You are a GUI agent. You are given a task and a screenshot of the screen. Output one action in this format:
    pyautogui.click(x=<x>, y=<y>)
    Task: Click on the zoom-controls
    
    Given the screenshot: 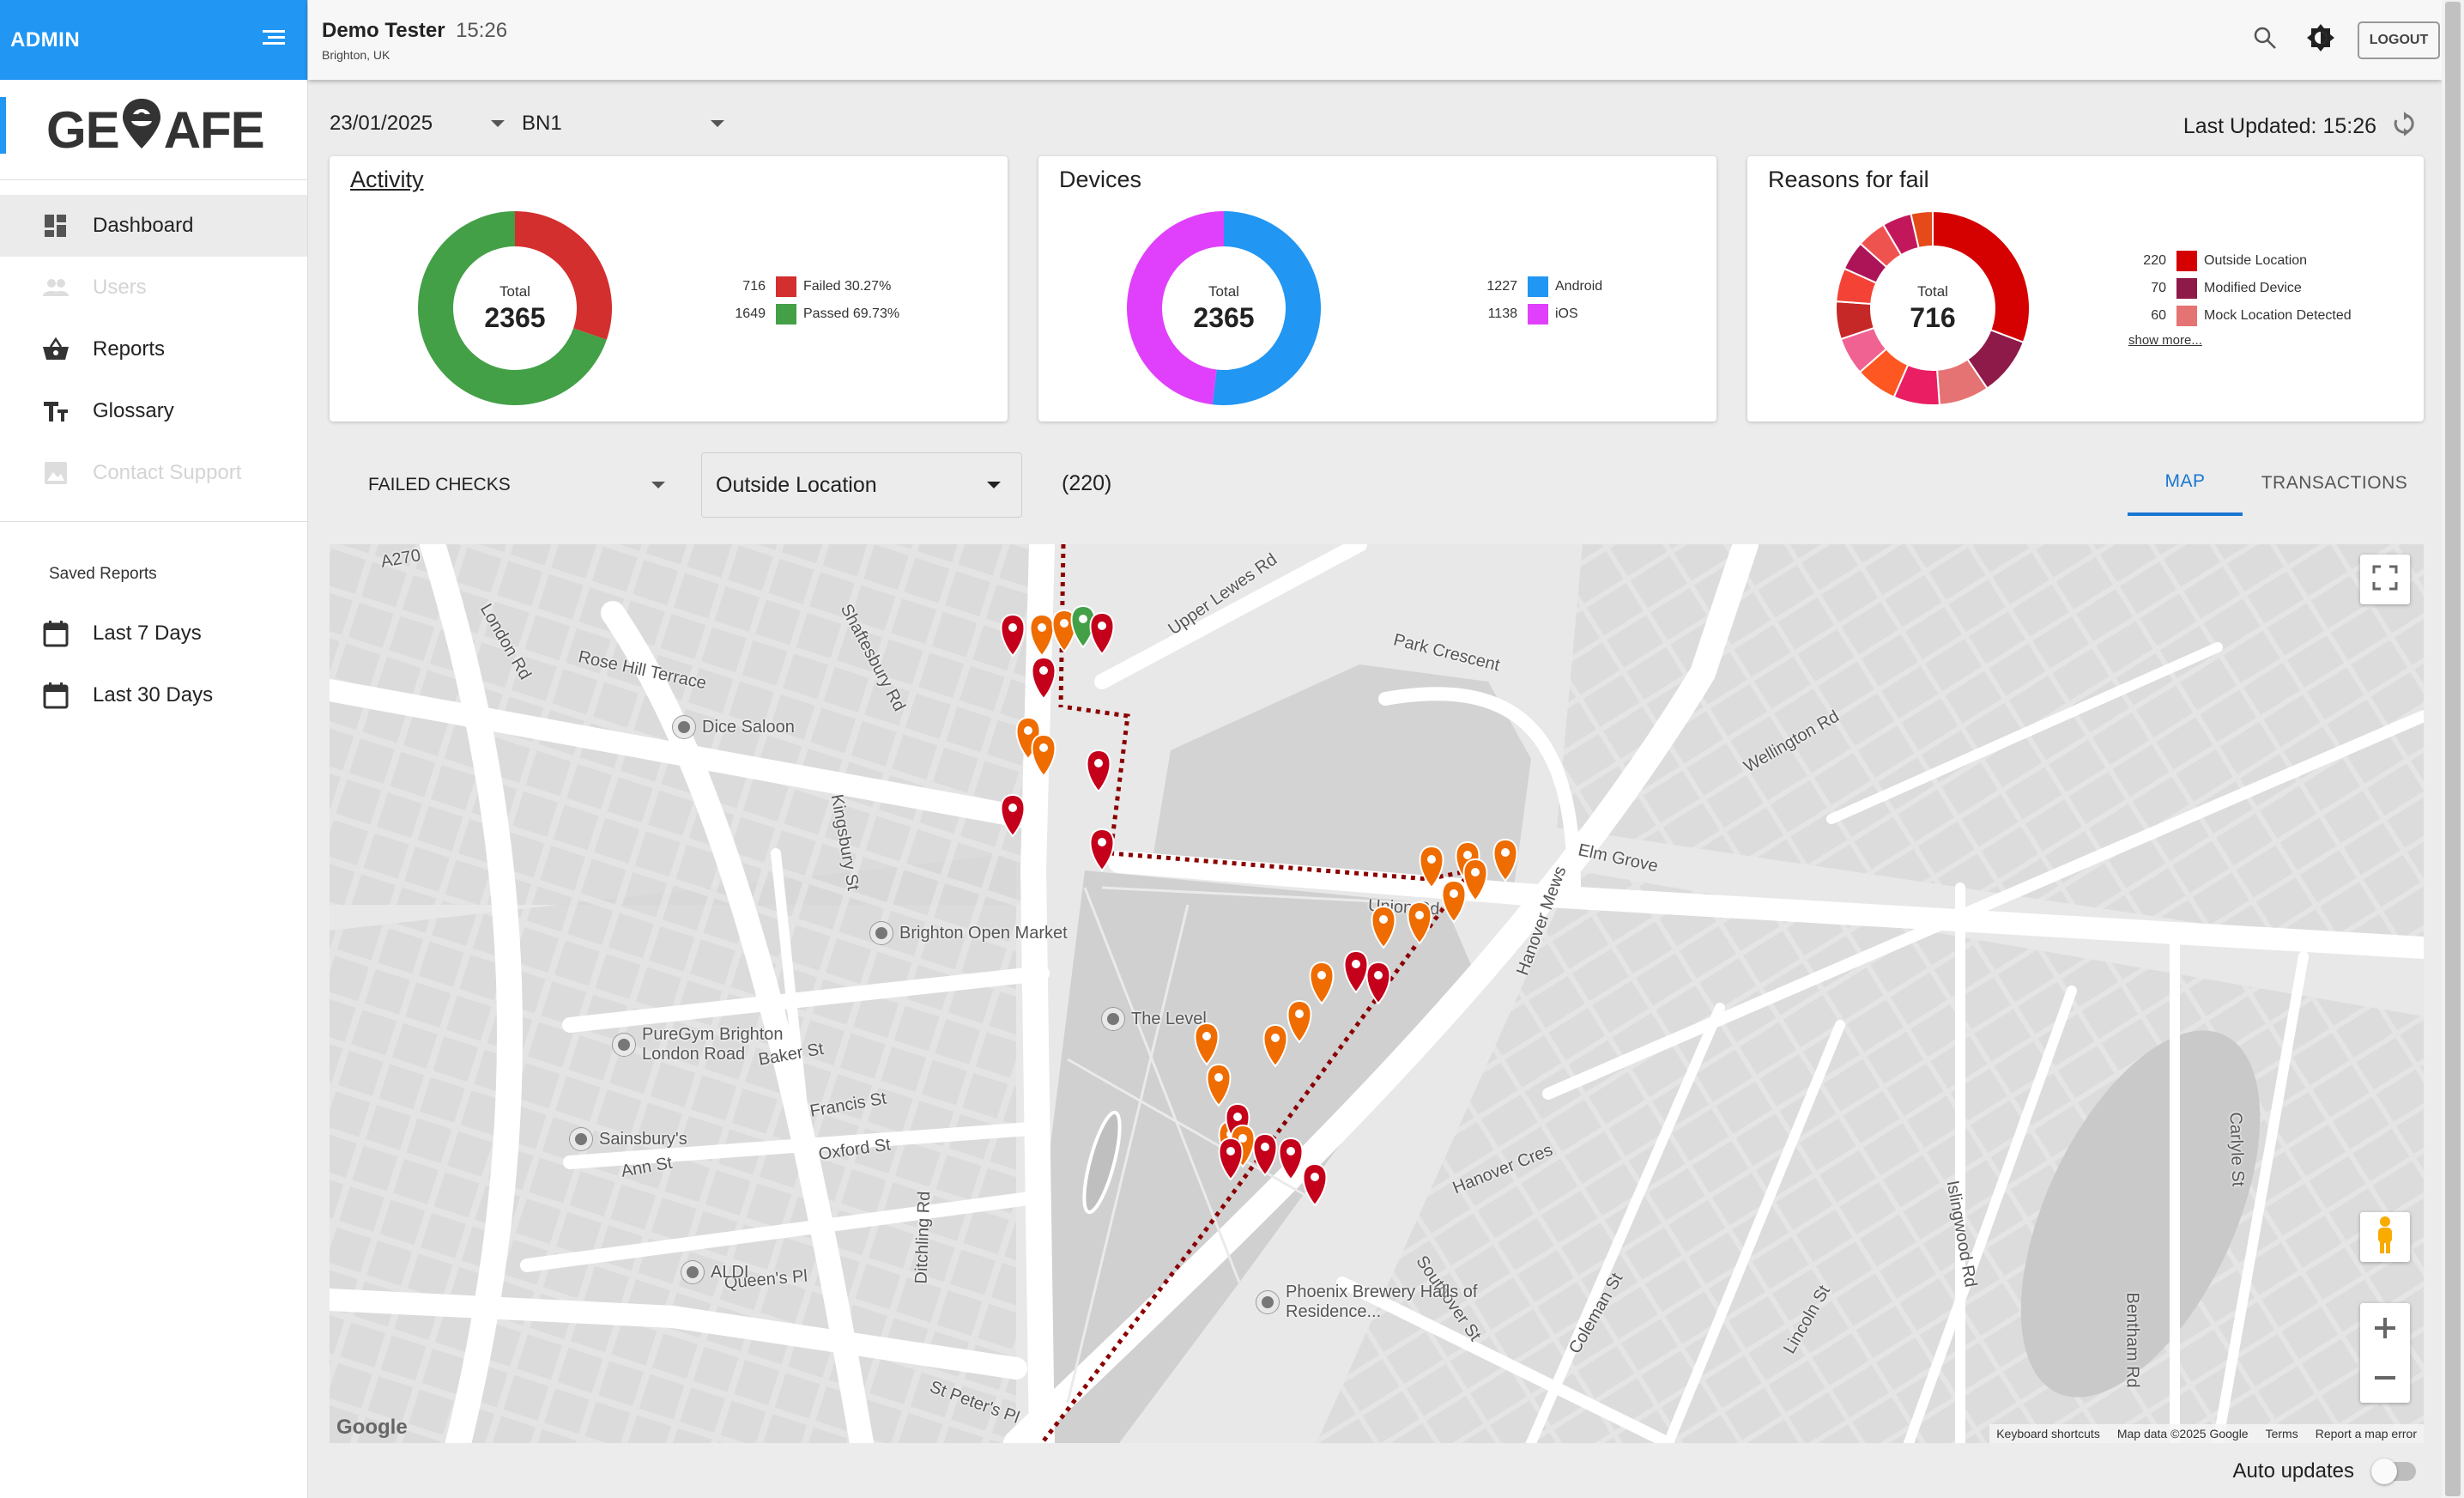 What is the action you would take?
    pyautogui.click(x=2385, y=1353)
    